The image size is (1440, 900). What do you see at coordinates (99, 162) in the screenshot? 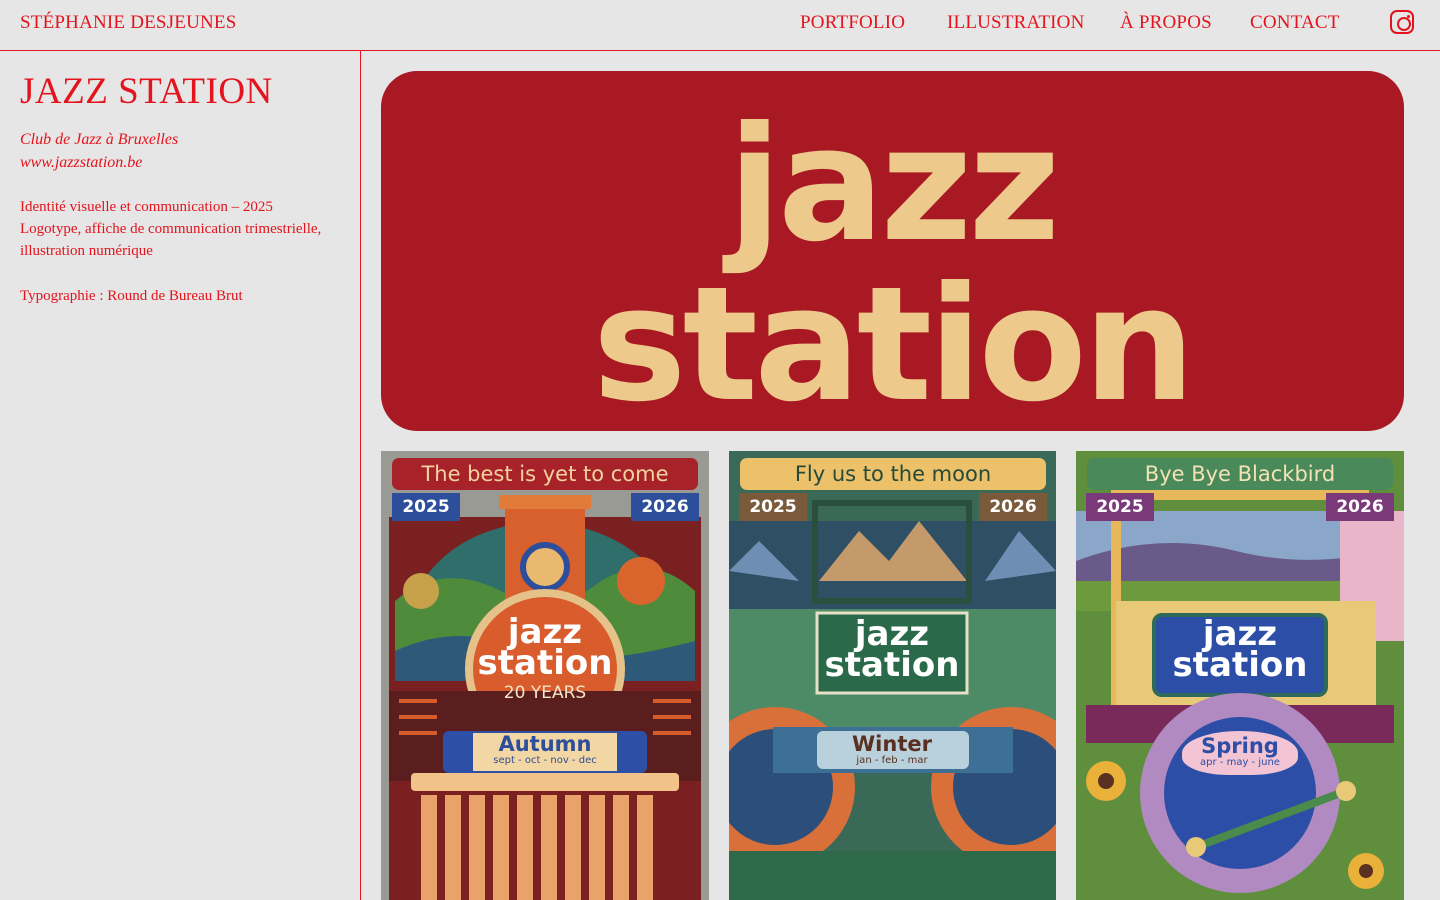
I see `client-website-link: www.jazzstation.be` at bounding box center [99, 162].